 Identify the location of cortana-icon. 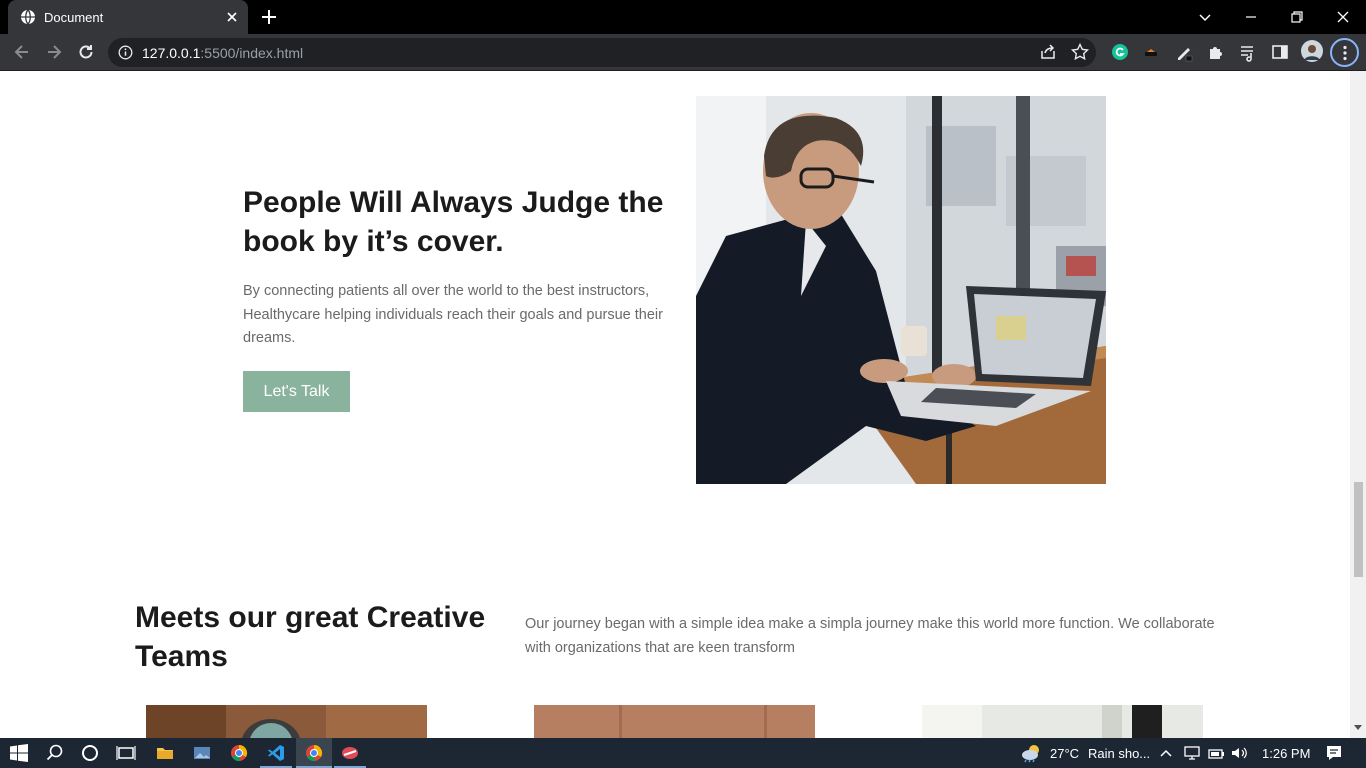
(90, 753).